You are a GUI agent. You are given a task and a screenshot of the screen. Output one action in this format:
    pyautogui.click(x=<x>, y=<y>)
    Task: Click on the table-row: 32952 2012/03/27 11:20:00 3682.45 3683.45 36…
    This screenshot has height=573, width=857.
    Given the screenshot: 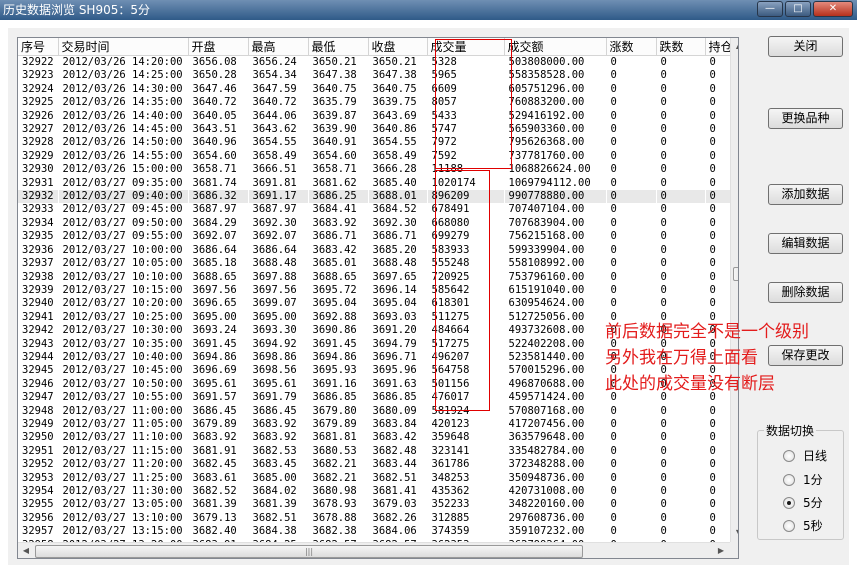 What is the action you would take?
    pyautogui.click(x=378, y=464)
    